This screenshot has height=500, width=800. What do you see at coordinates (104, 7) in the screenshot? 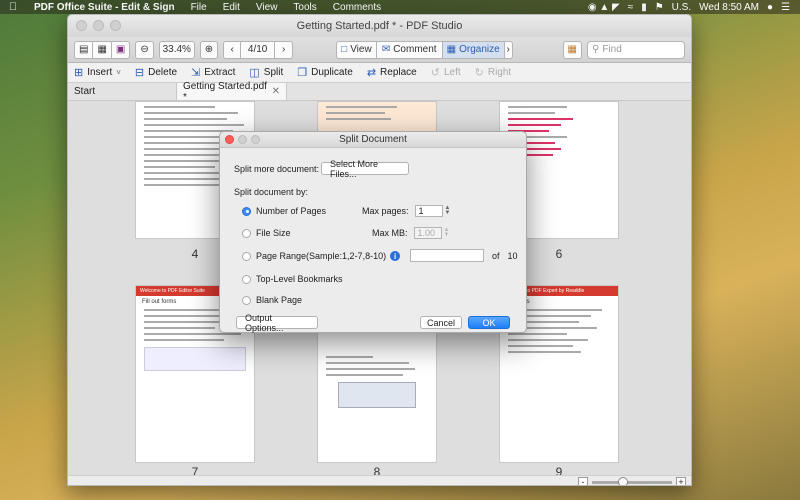
I see `menu-app-name: PDF Office Suite - Edit & Sign` at bounding box center [104, 7].